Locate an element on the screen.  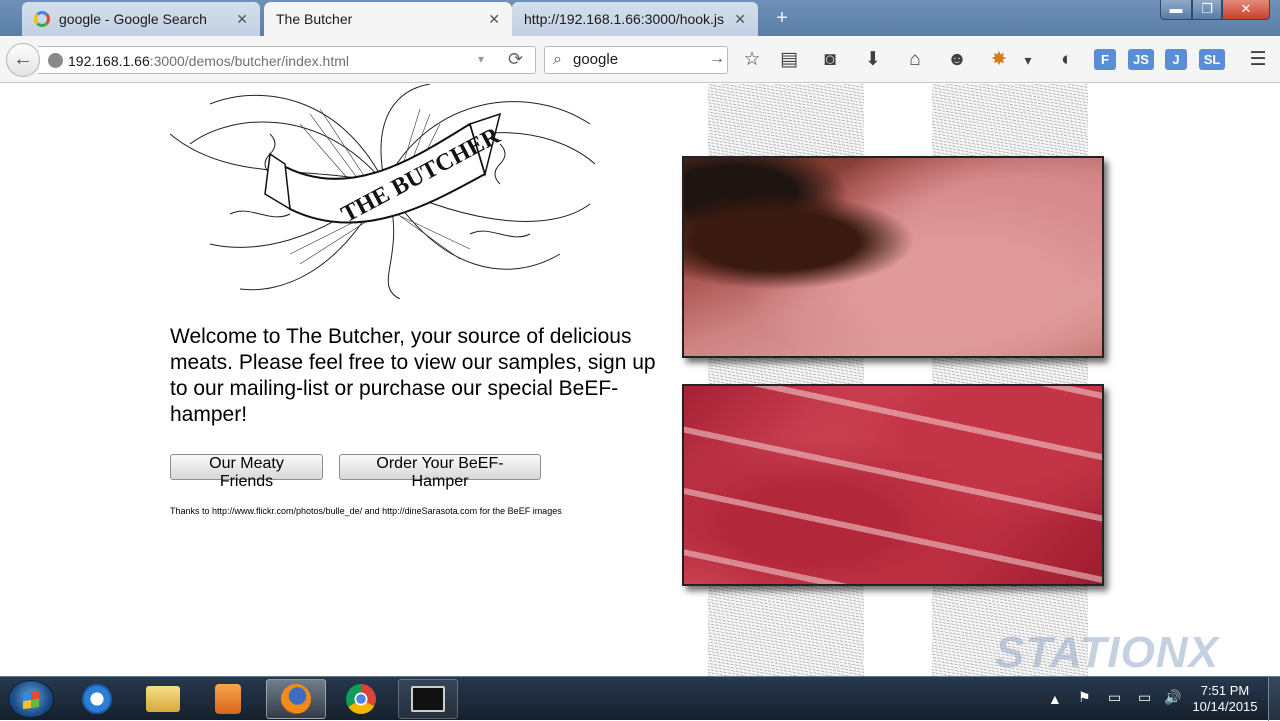
google-icon is located at coordinates (42, 19).